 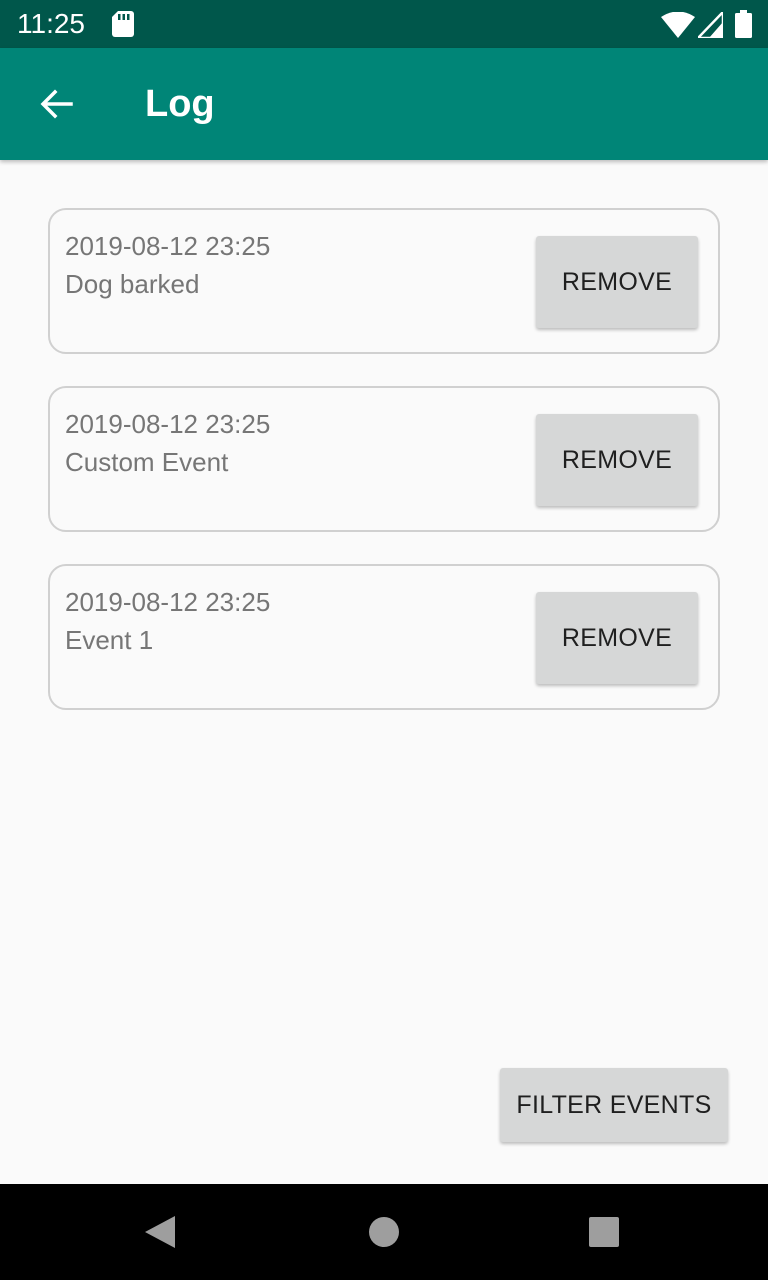 I want to click on filter-events-button: FILTER EVENTS, so click(x=614, y=1105).